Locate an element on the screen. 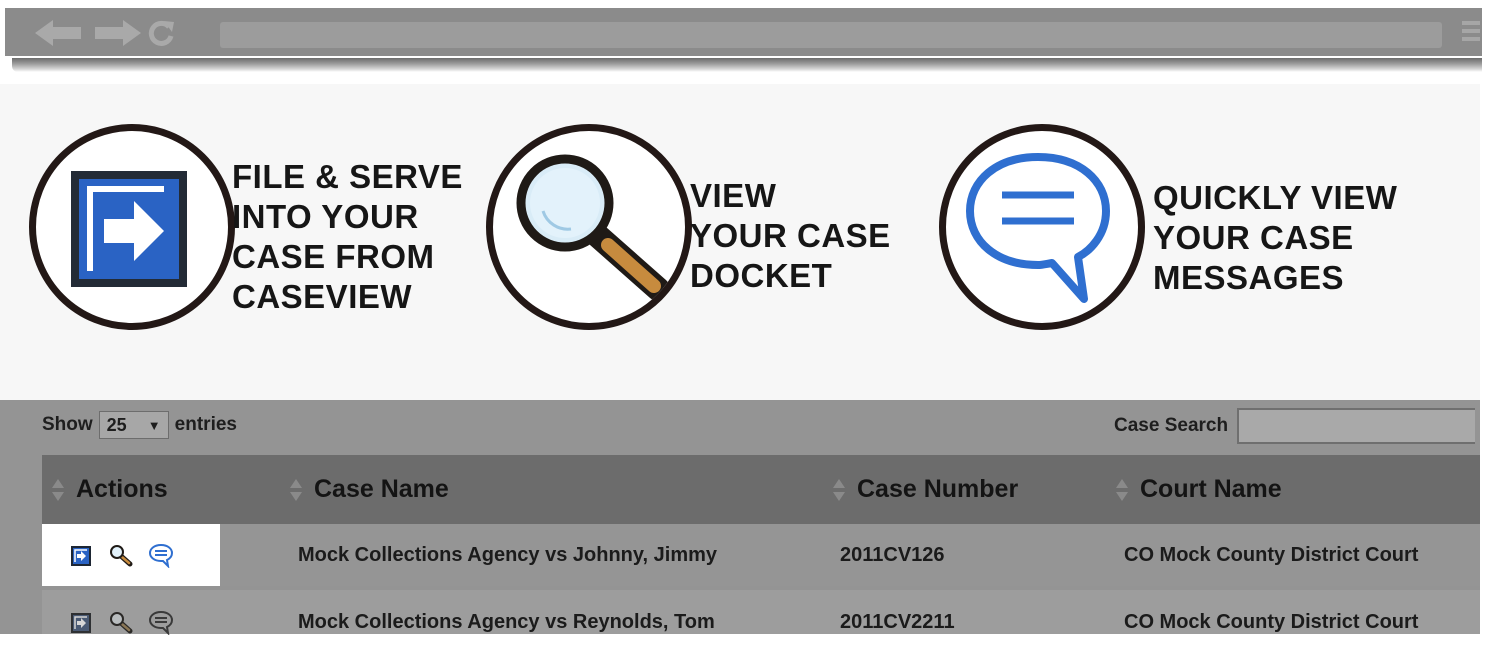  column-header-case-name: Case Name is located at coordinates (369, 489).